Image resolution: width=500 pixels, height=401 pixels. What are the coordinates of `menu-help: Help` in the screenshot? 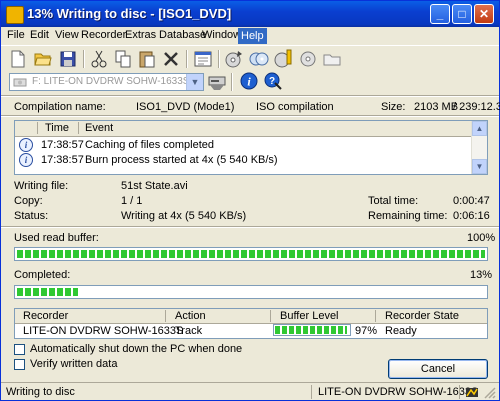 It's located at (252, 36).